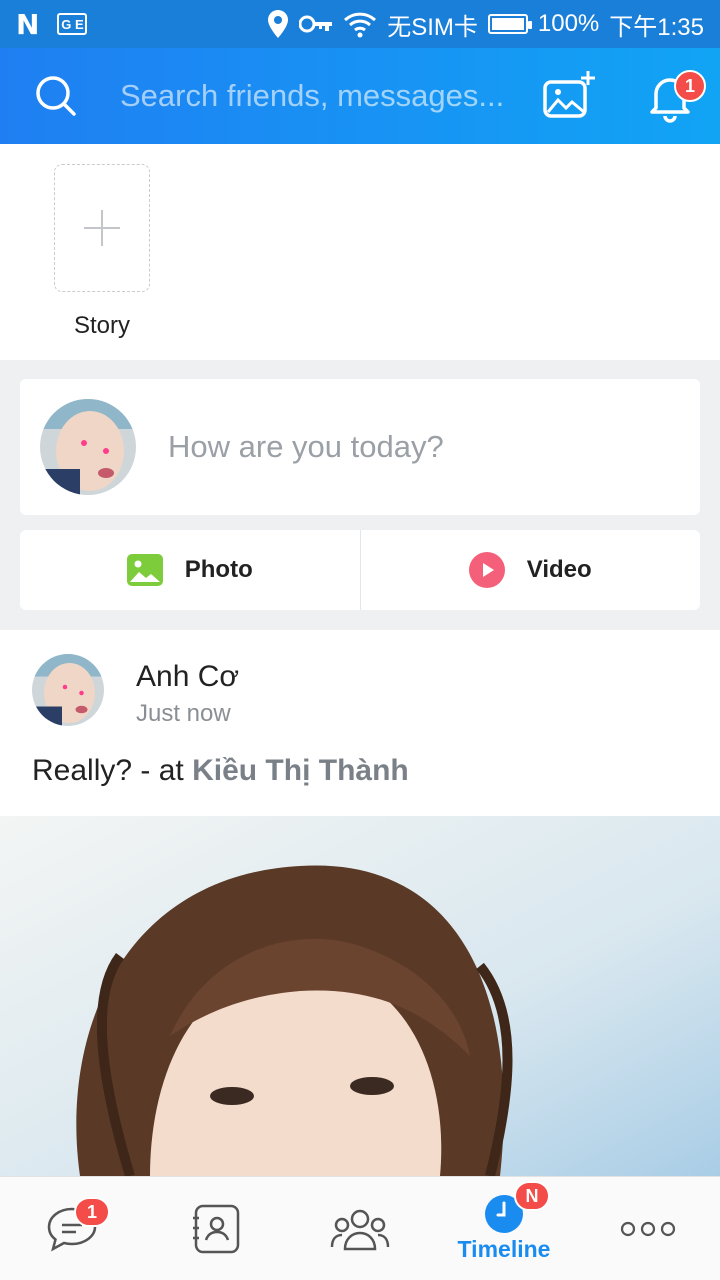  I want to click on wifi-icon, so click(360, 25).